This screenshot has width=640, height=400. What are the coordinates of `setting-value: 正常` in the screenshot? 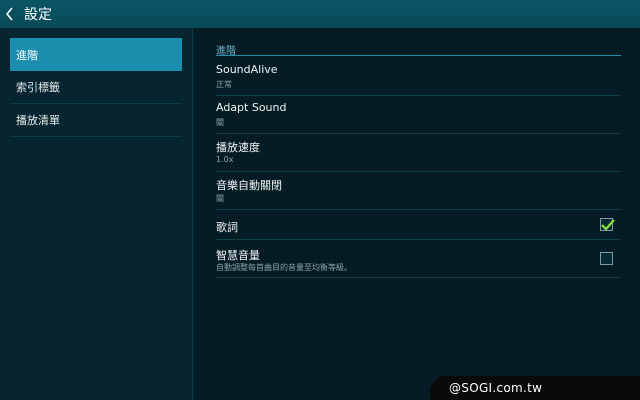 It's located at (224, 84).